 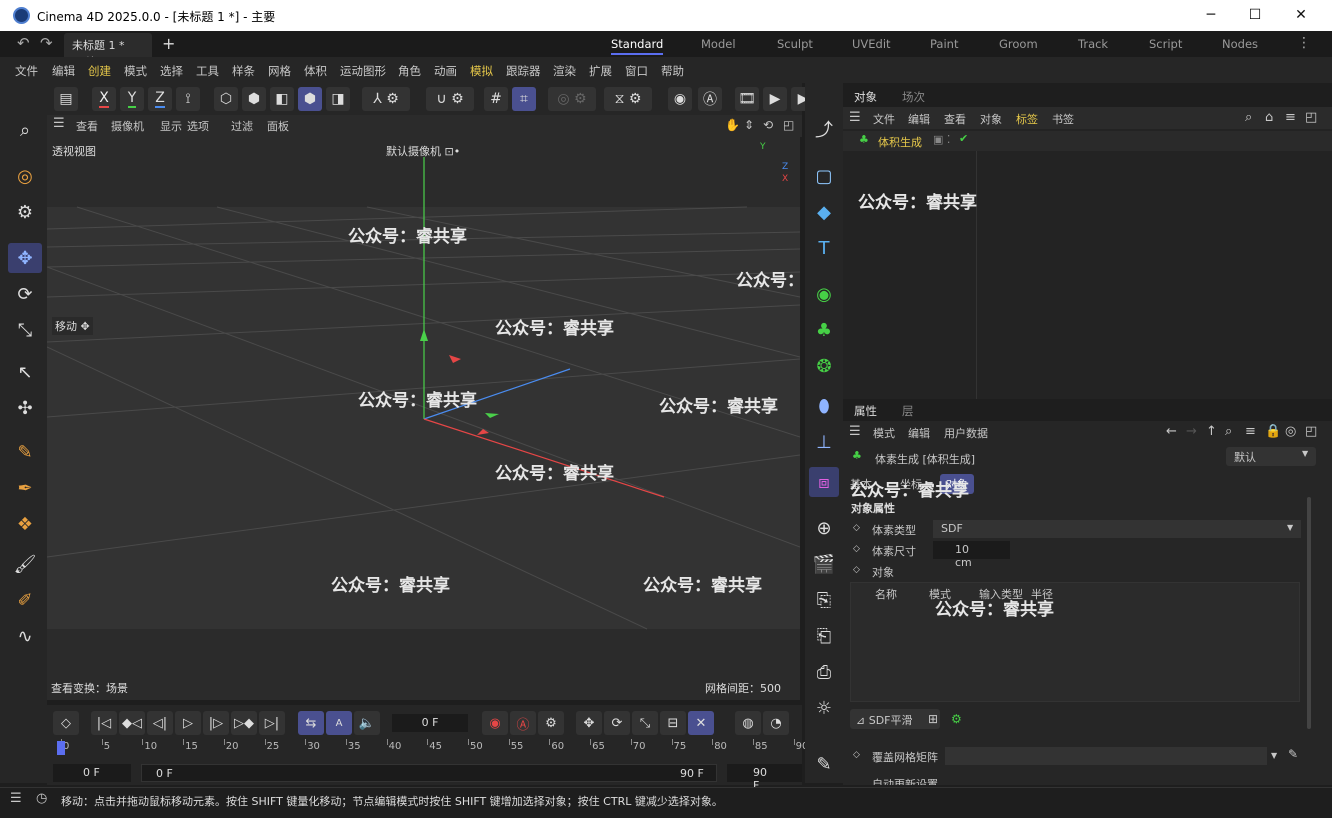 What do you see at coordinates (824, 708) in the screenshot?
I see `light-icon: ☼` at bounding box center [824, 708].